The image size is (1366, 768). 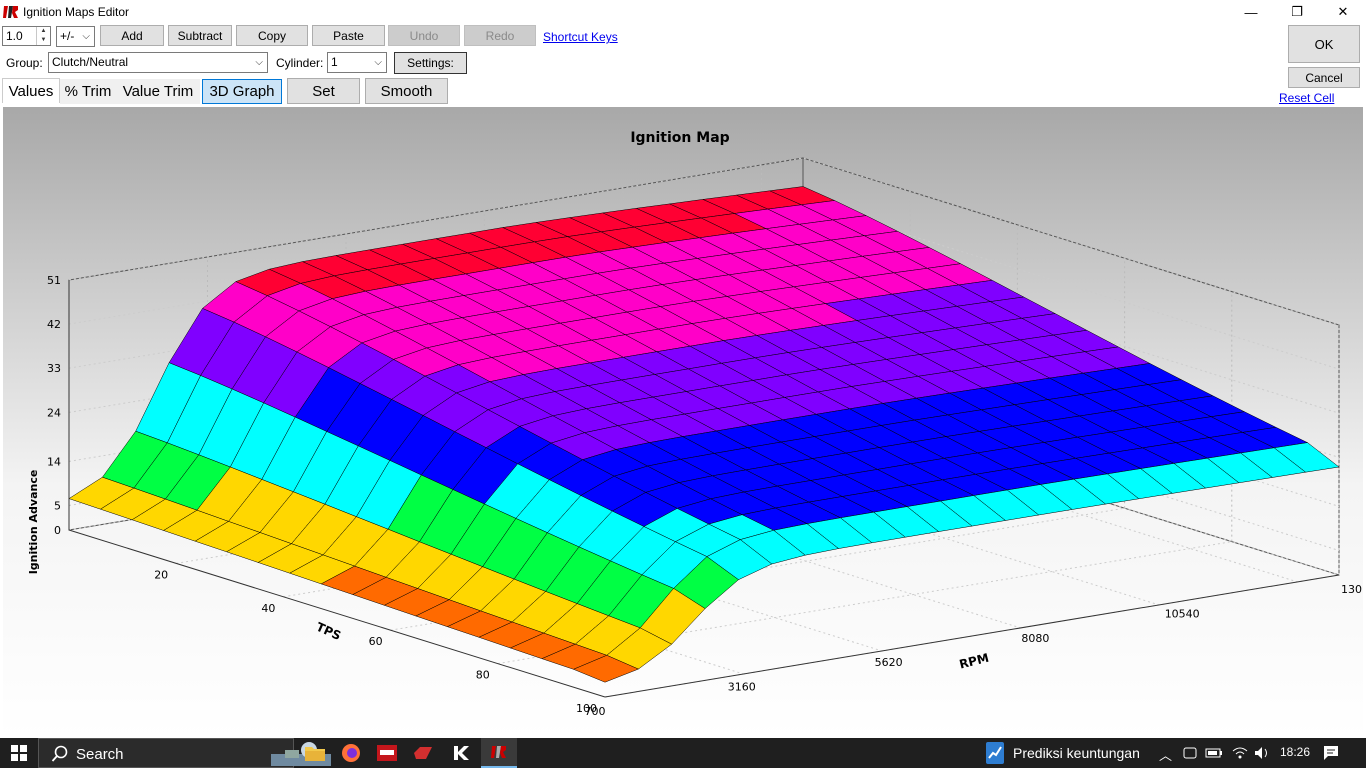 I want to click on pcv-icon, so click(x=387, y=753).